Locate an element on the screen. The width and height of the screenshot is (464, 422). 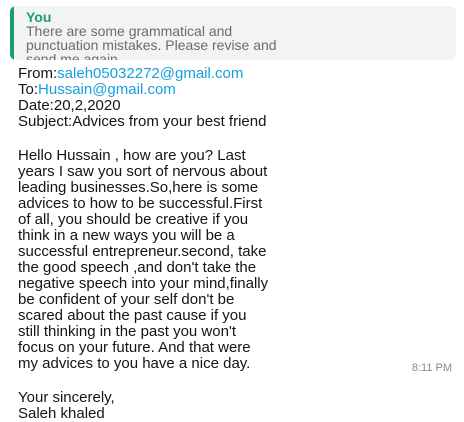
to-label: To: is located at coordinates (28, 89).